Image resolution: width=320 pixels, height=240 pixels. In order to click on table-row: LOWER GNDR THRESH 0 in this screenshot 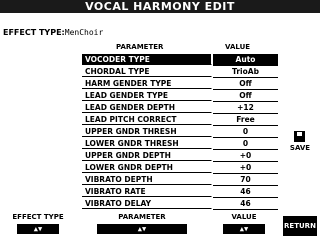, I will do `click(180, 144)`.